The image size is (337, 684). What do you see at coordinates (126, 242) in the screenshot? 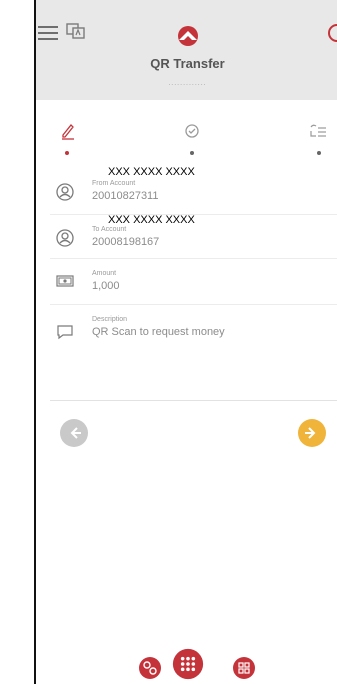
I see `to-account-value: 20008198167` at bounding box center [126, 242].